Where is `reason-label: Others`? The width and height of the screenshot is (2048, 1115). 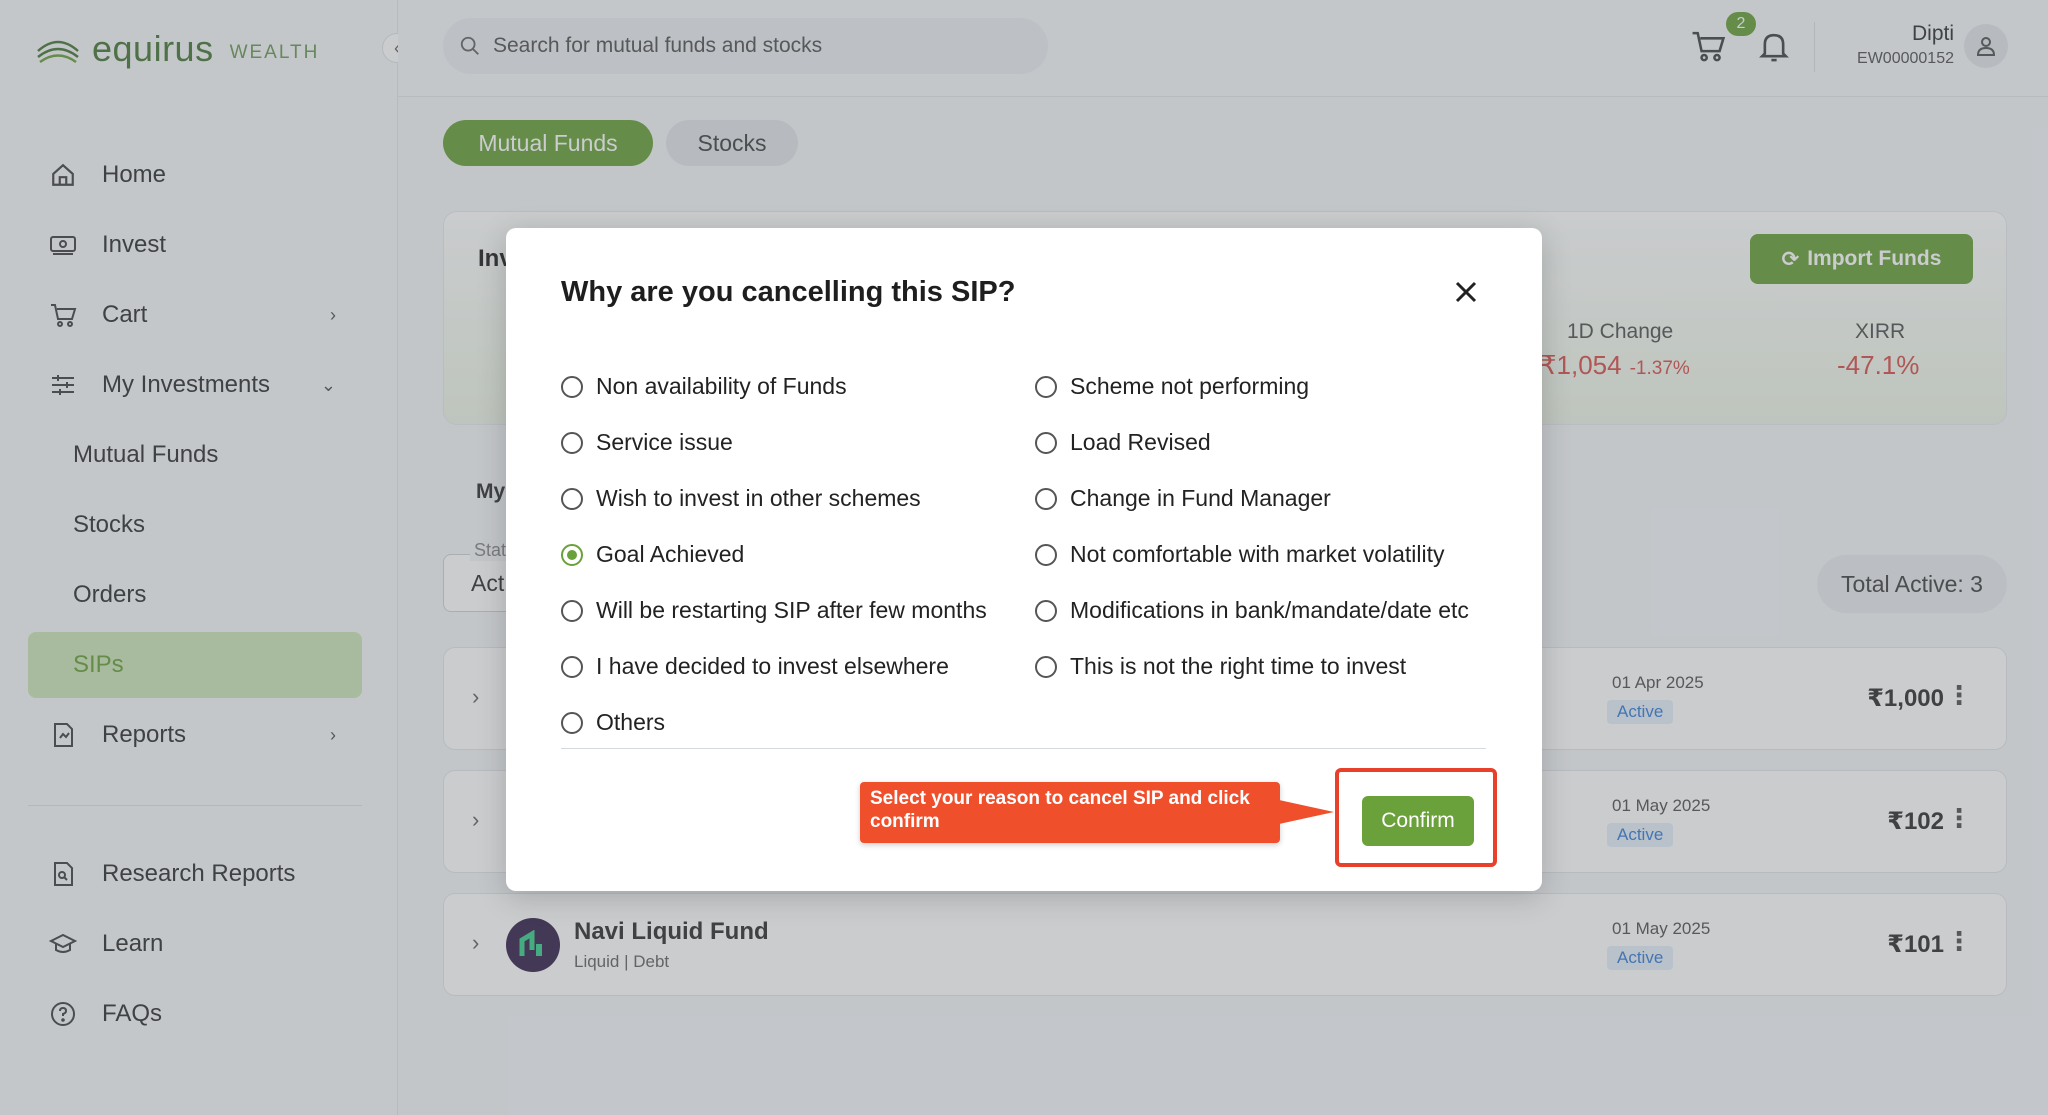
reason-label: Others is located at coordinates (631, 722).